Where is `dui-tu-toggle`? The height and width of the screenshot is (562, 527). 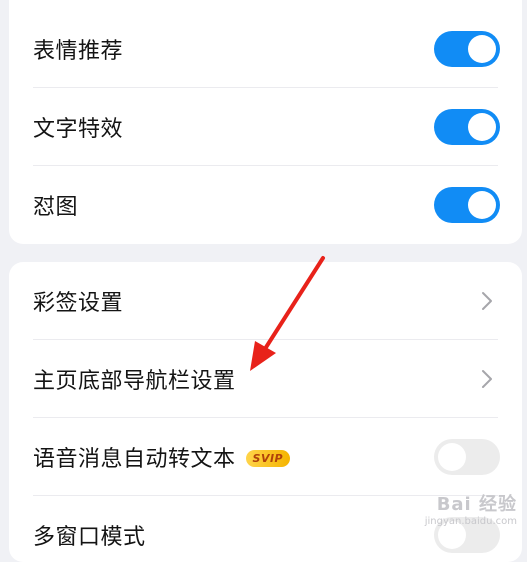 dui-tu-toggle is located at coordinates (467, 205).